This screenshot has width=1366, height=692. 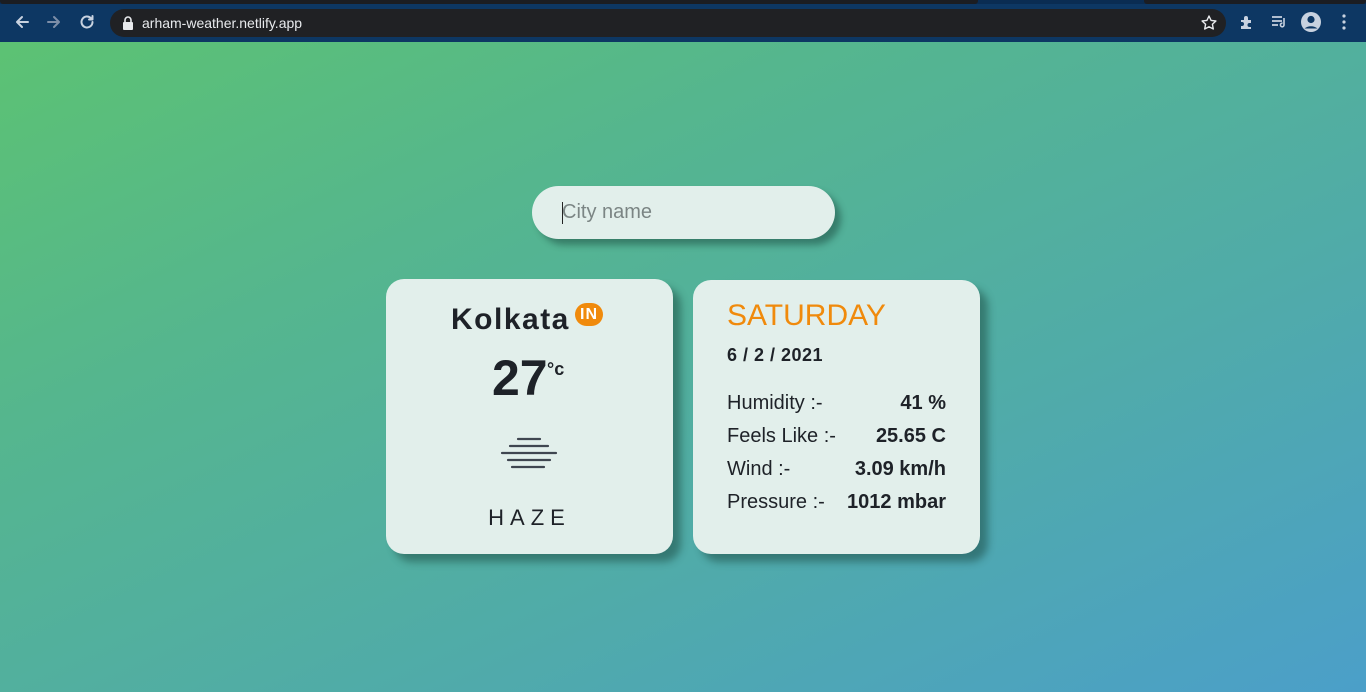 What do you see at coordinates (1311, 22) in the screenshot?
I see `profile-icon` at bounding box center [1311, 22].